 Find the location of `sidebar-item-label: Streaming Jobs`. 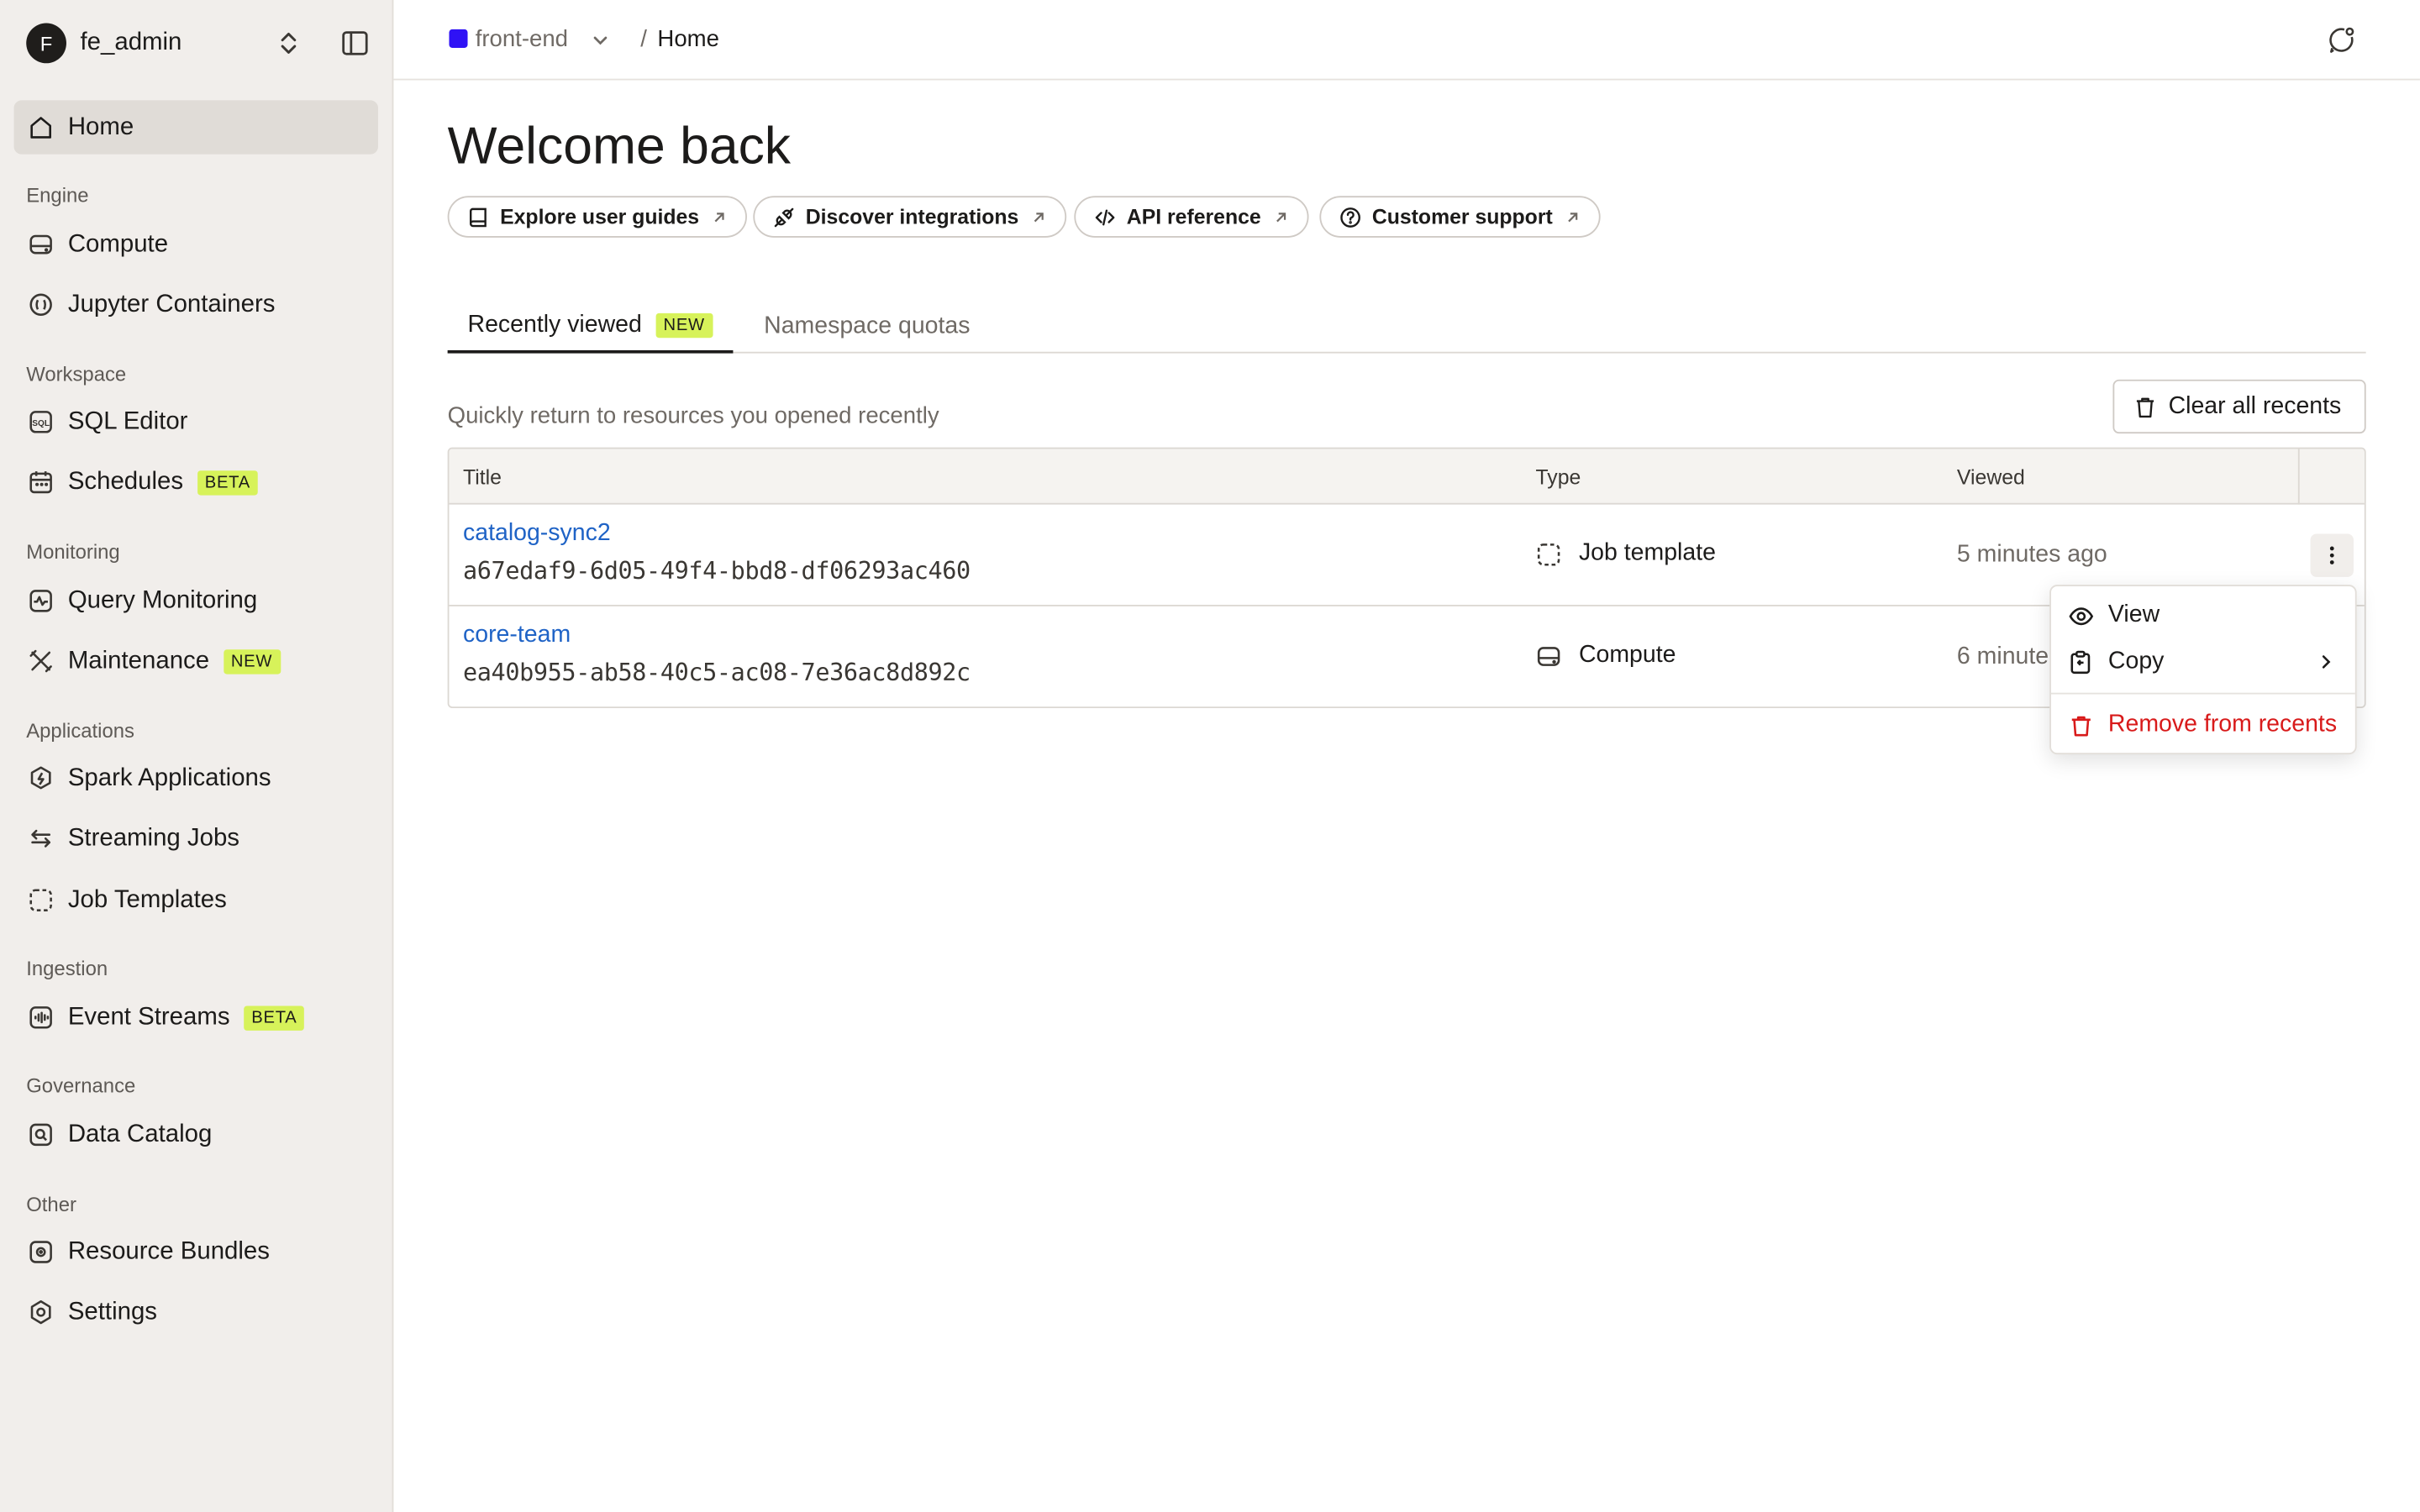

sidebar-item-label: Streaming Jobs is located at coordinates (153, 837).